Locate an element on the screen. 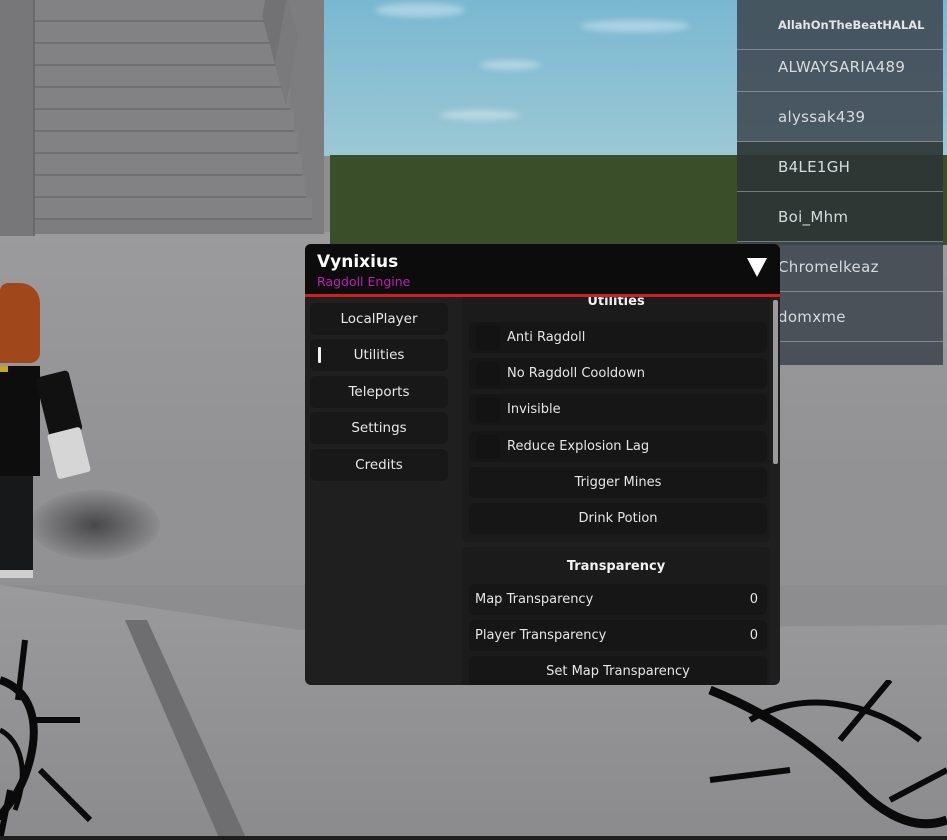  collapse-button is located at coordinates (757, 267).